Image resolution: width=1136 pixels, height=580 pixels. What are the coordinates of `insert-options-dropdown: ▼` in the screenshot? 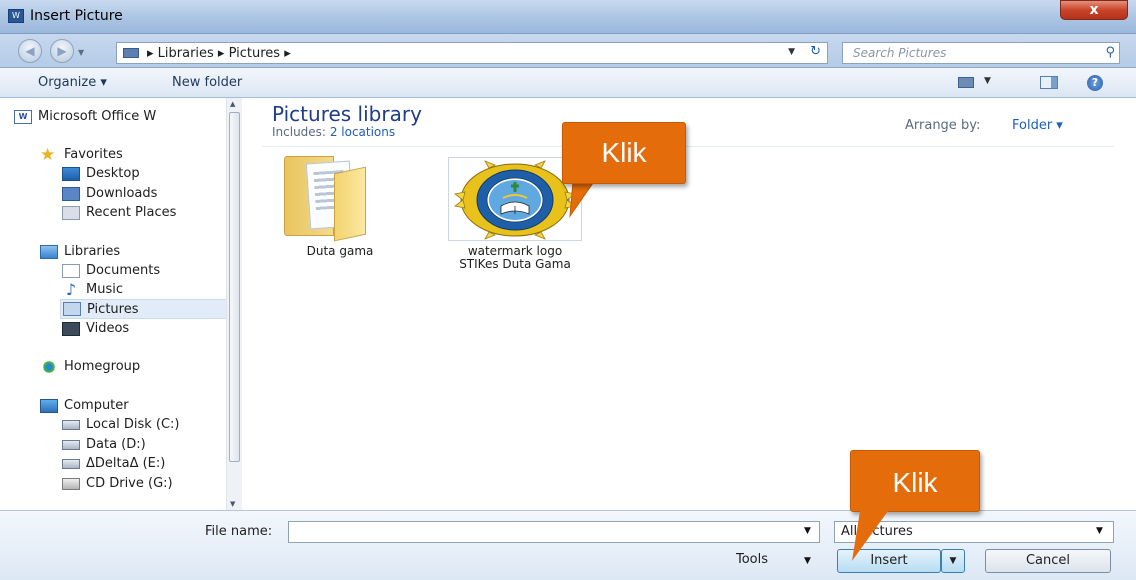 It's located at (953, 561).